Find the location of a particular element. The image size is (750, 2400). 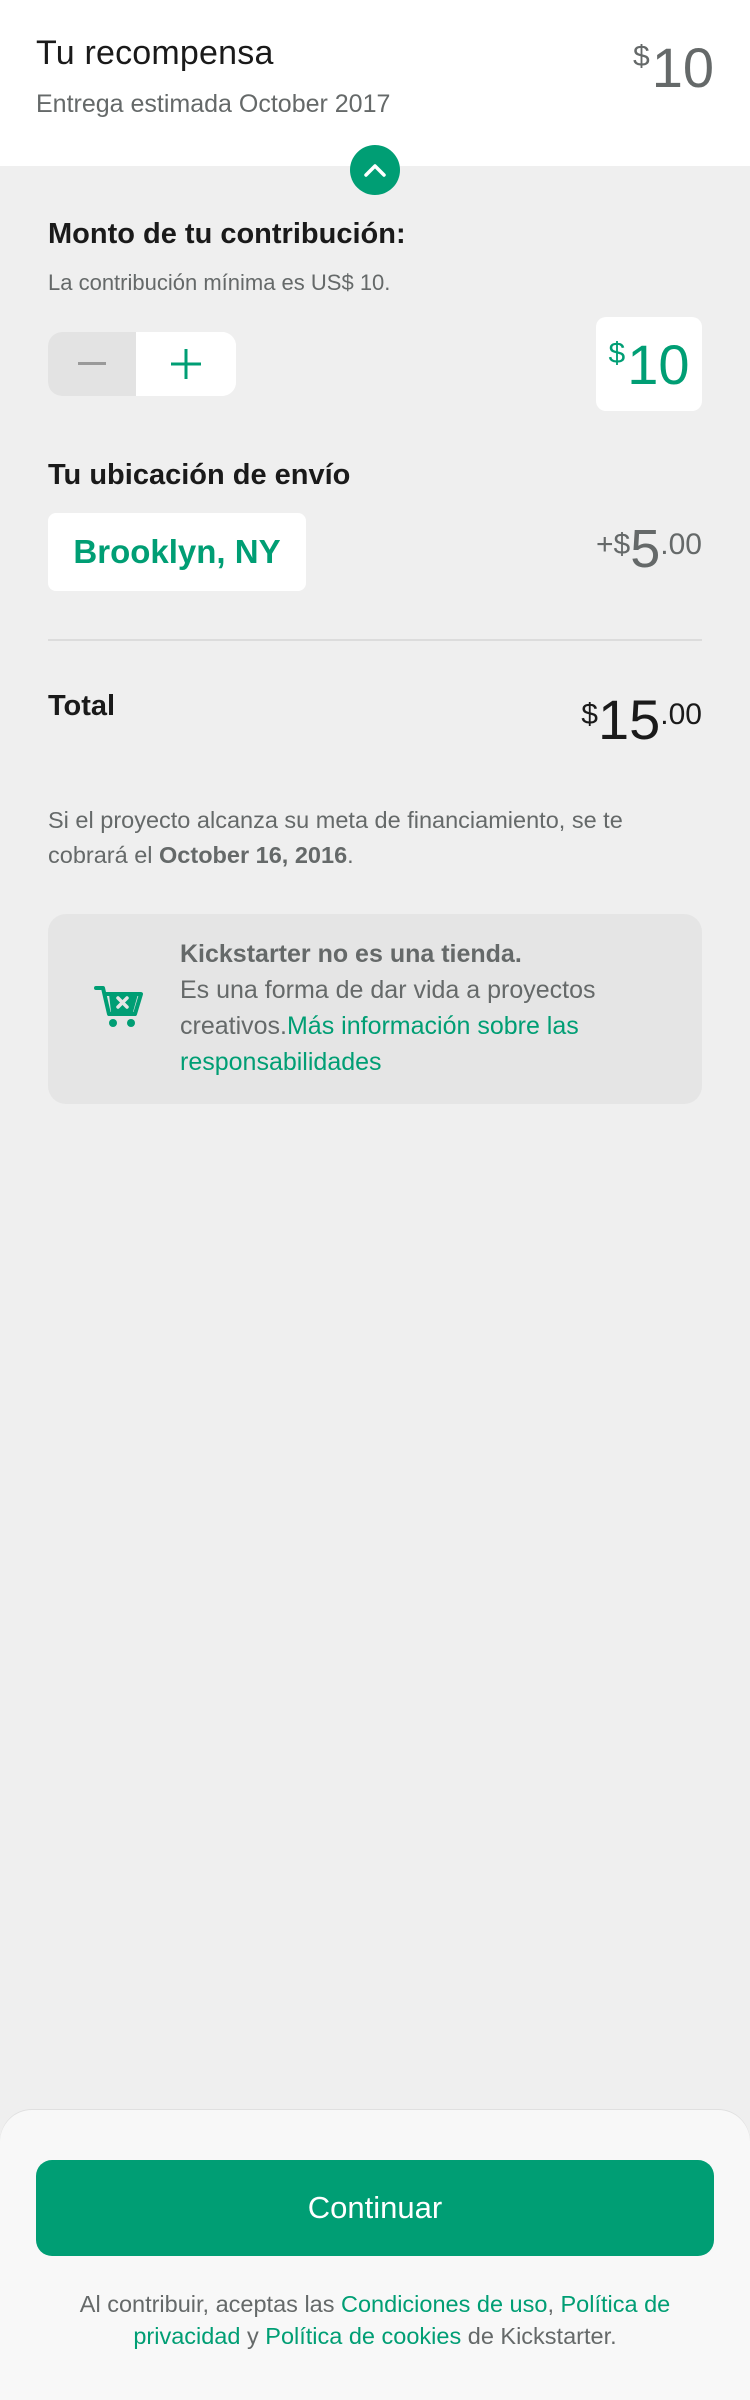

collapse-button is located at coordinates (375, 170).